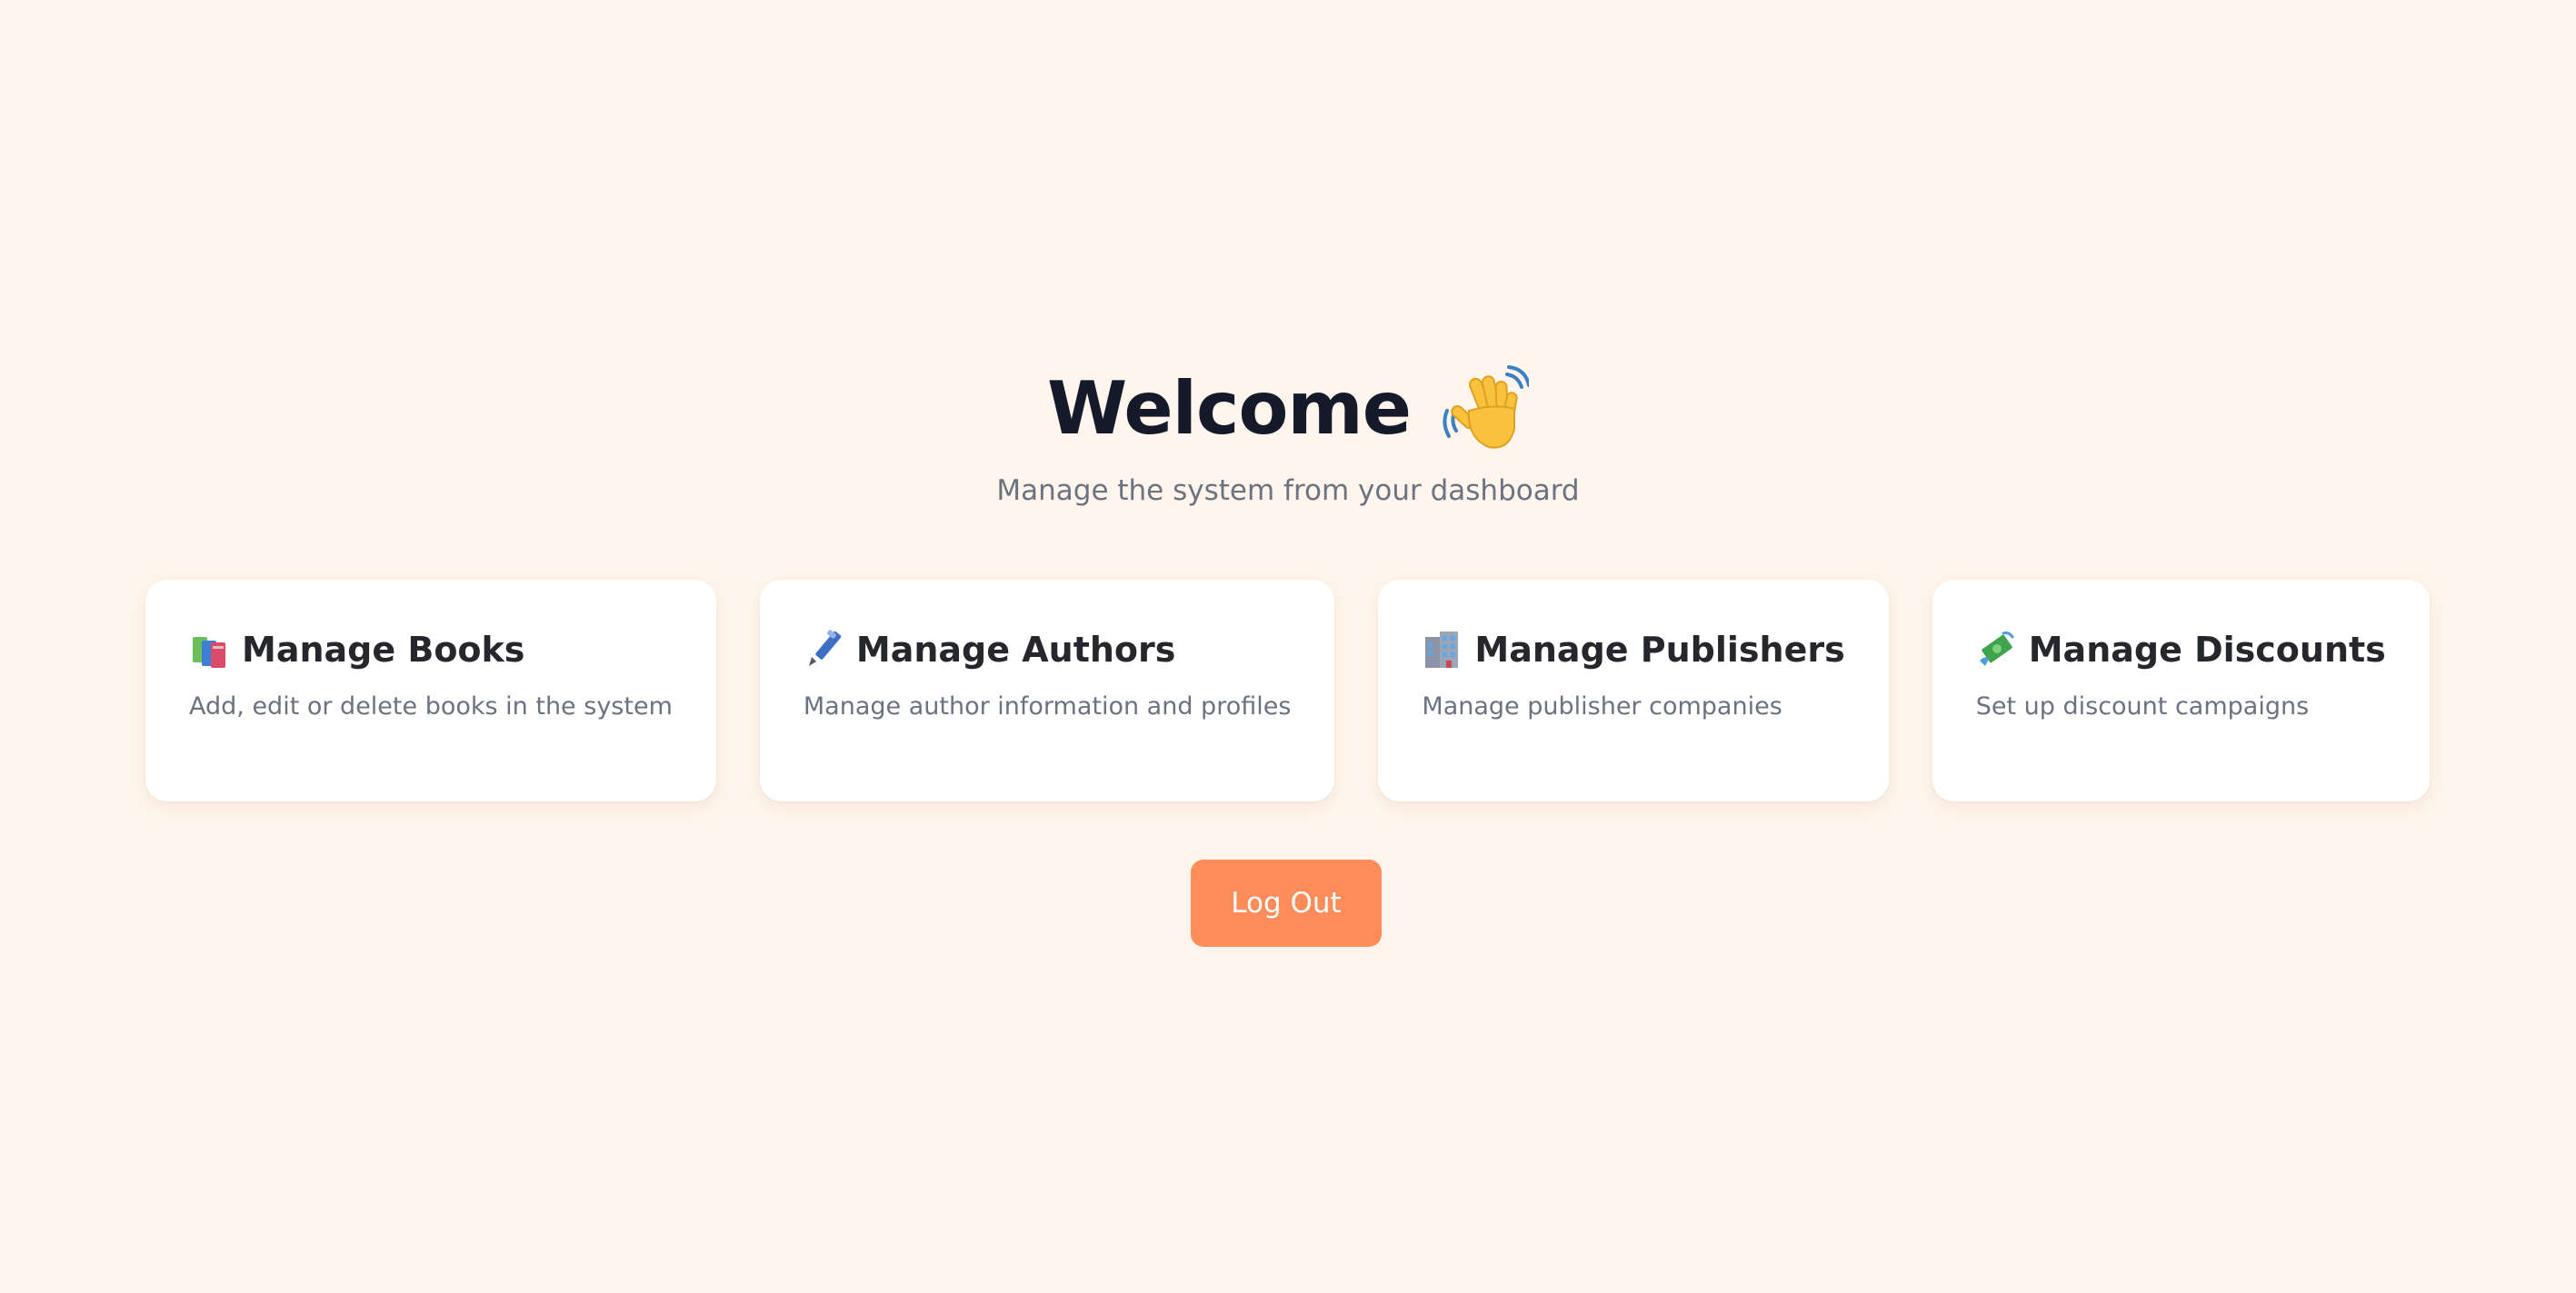 The height and width of the screenshot is (1293, 2576). I want to click on money-icon, so click(1997, 649).